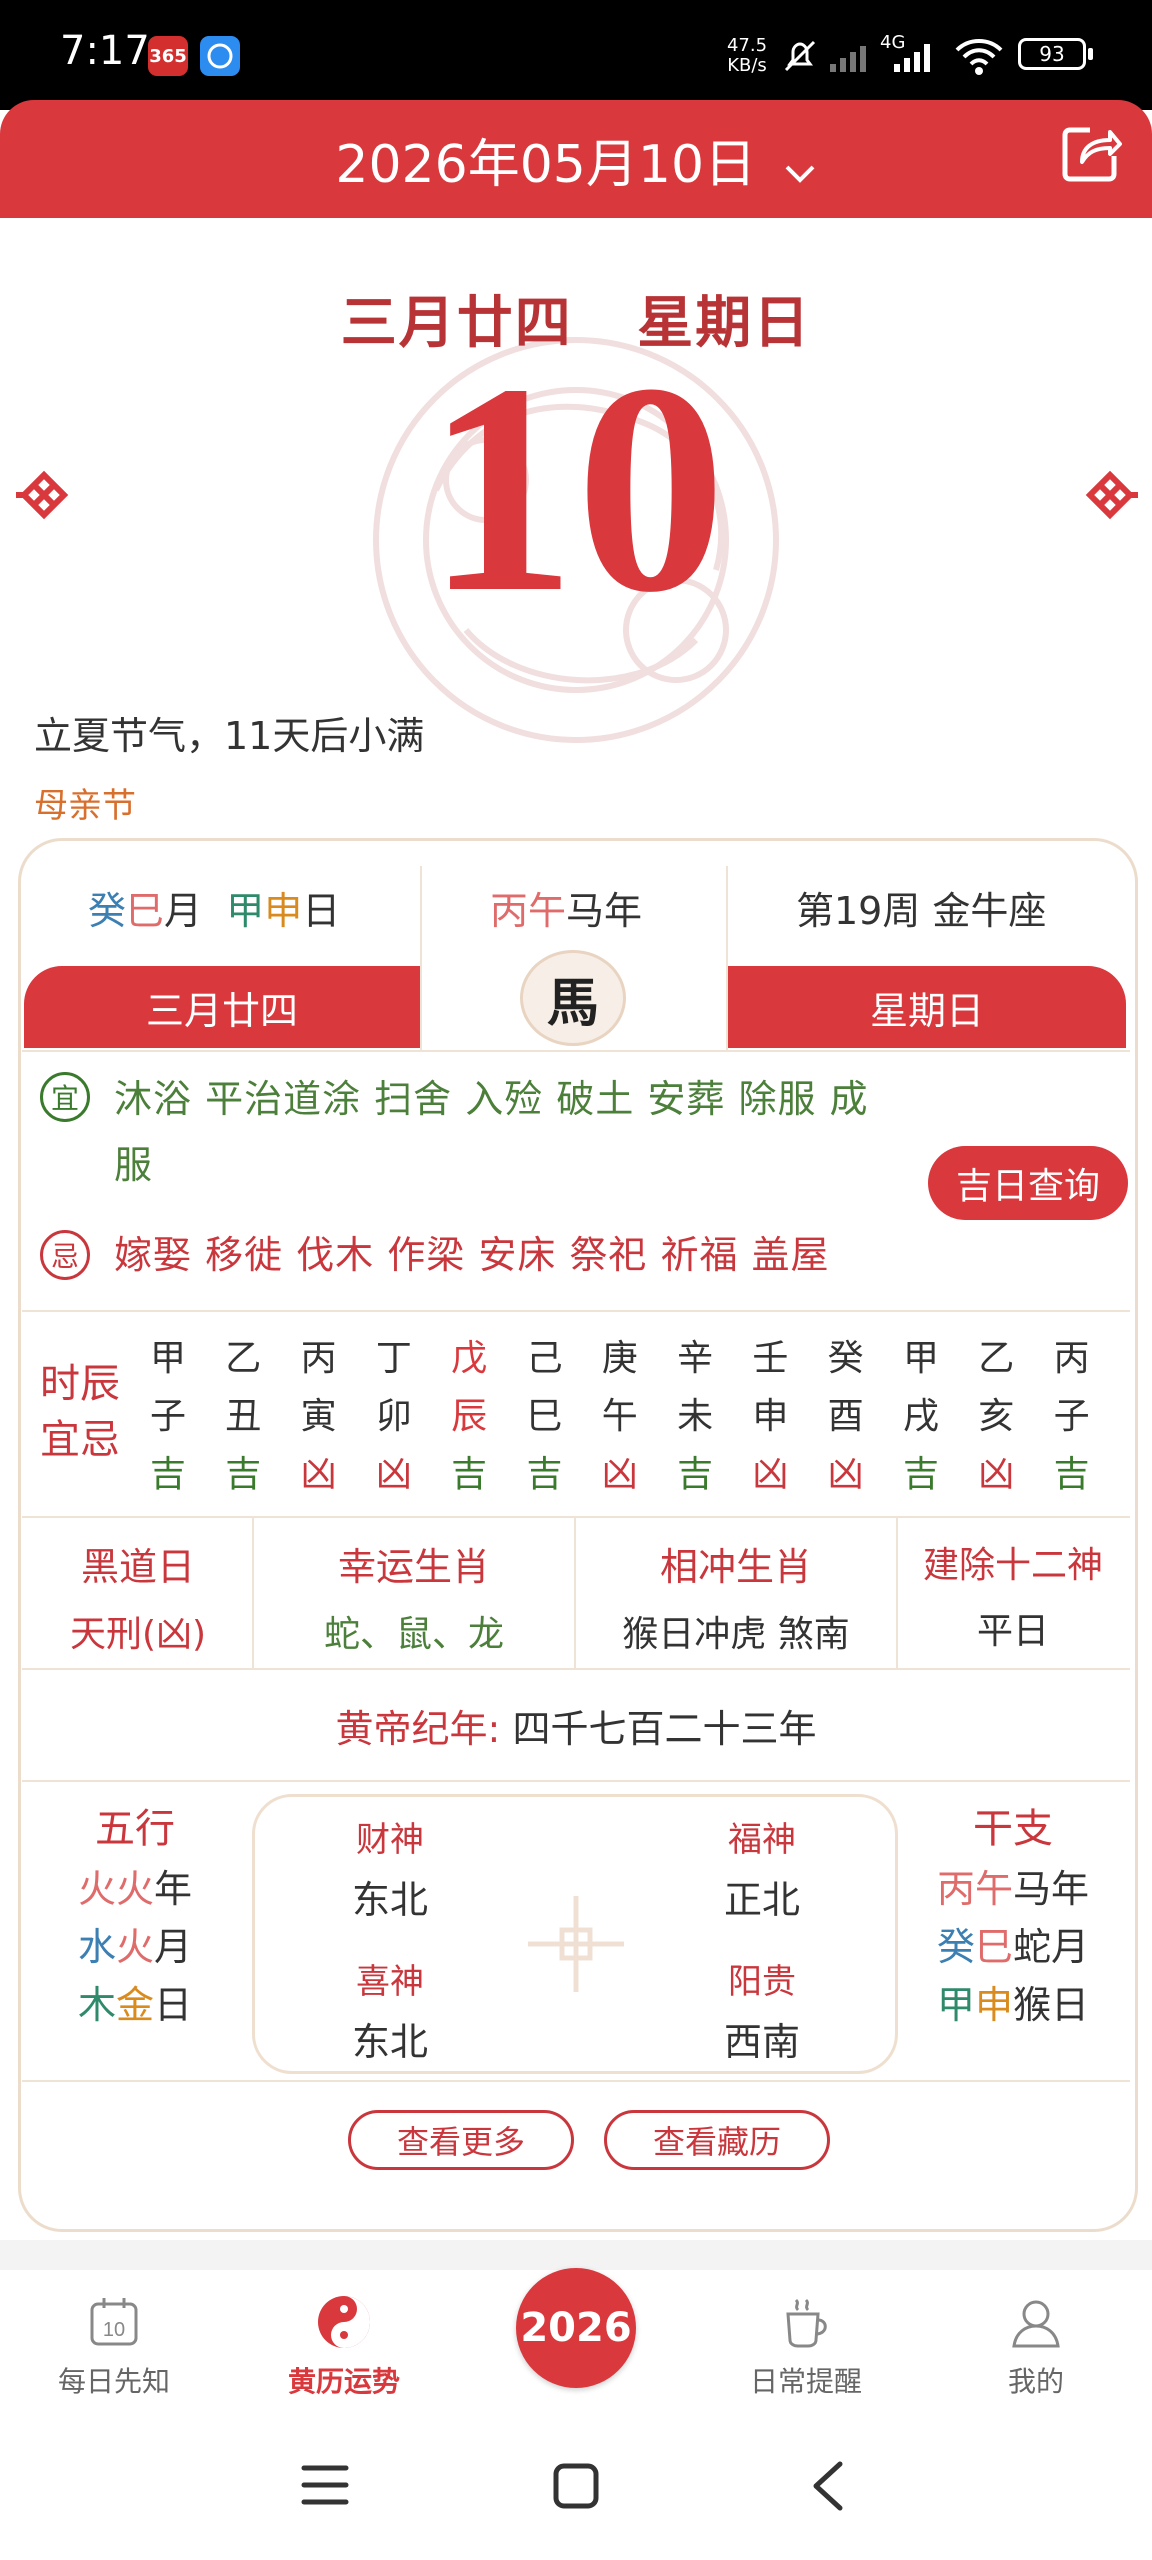 The image size is (1152, 2560). Describe the element at coordinates (566, 911) in the screenshot. I see `ganzhi-year: 丙午马年` at that location.